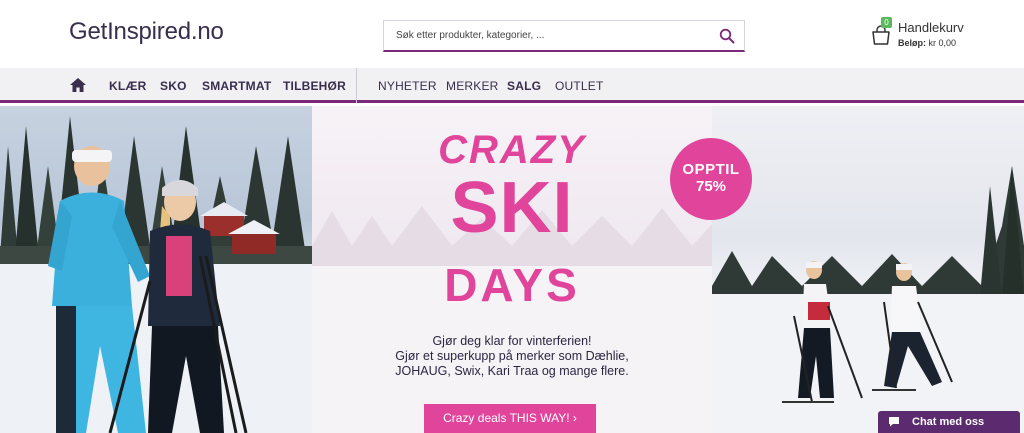  What do you see at coordinates (314, 86) in the screenshot?
I see `nav-item-tilbehor: TILBEHØR` at bounding box center [314, 86].